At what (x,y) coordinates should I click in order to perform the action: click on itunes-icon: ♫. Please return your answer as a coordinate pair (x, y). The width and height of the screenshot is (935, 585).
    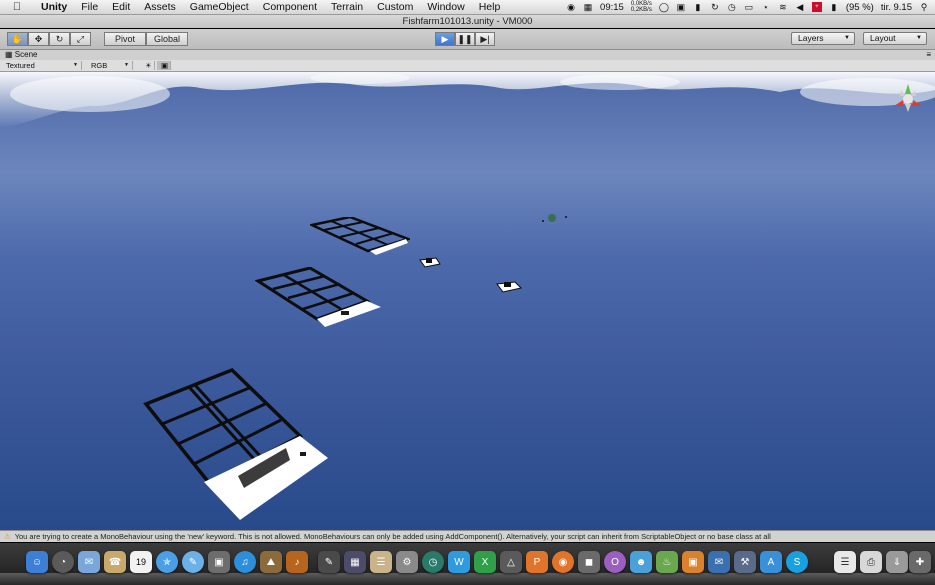
    Looking at the image, I should click on (245, 562).